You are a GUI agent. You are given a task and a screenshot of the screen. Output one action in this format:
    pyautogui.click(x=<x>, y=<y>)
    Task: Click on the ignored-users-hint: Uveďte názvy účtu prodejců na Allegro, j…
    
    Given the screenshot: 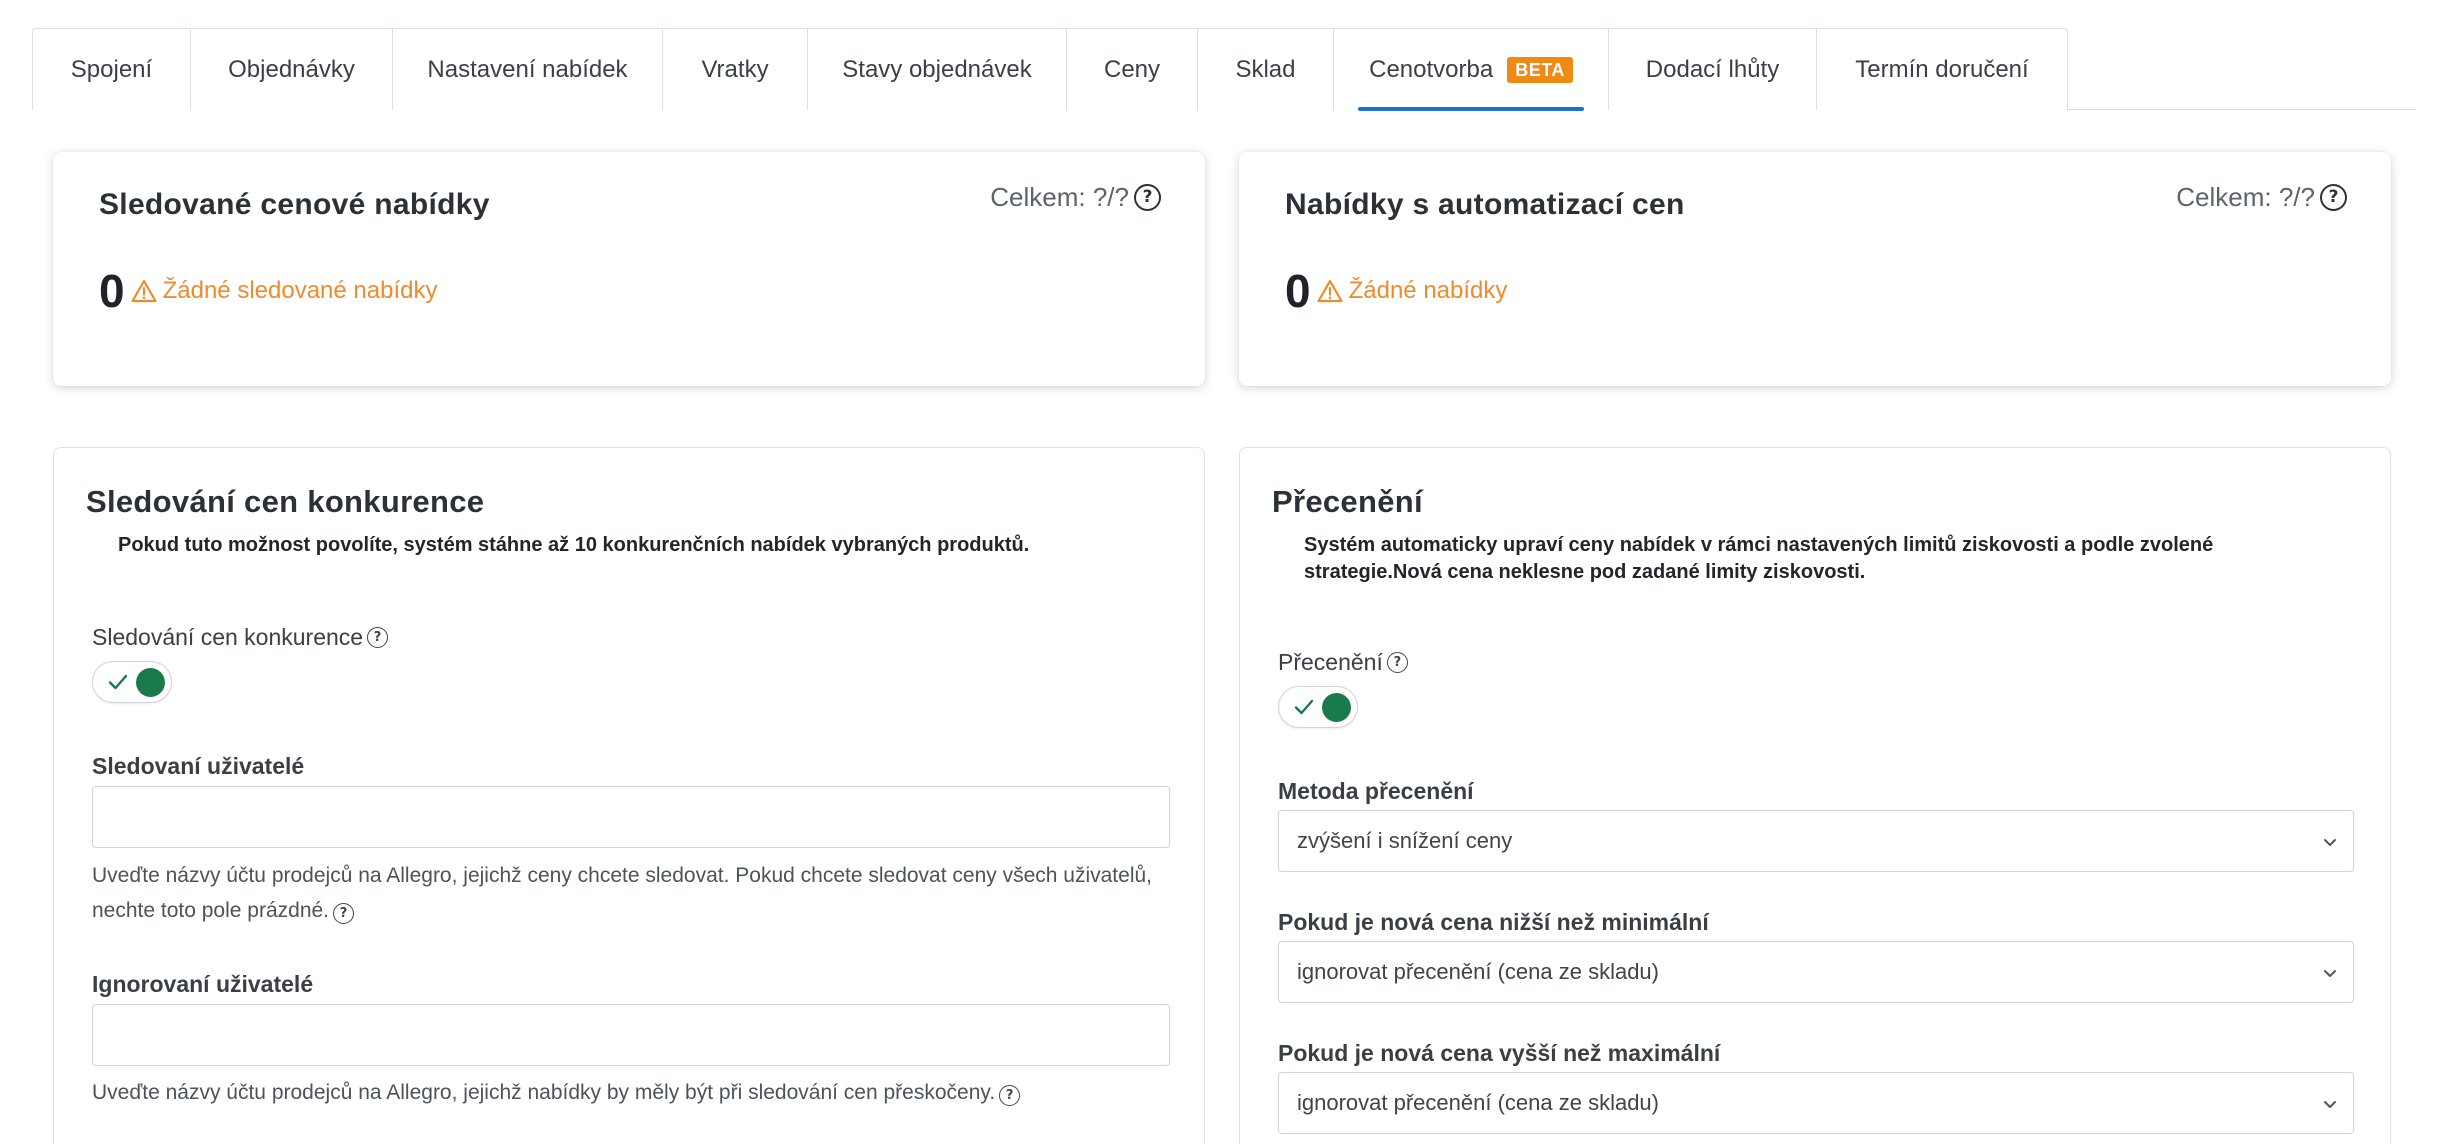 What is the action you would take?
    pyautogui.click(x=632, y=1092)
    